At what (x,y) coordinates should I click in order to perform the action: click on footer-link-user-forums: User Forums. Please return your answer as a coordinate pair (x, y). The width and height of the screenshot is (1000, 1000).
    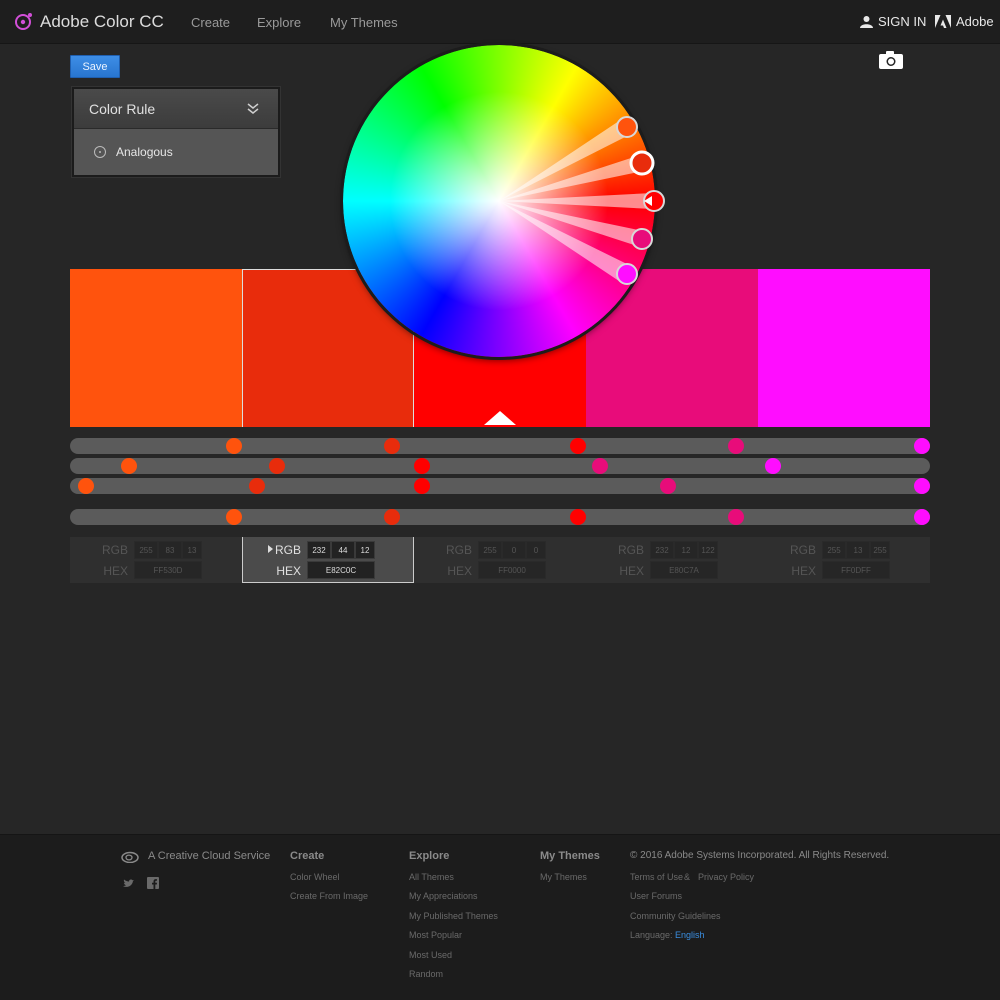
    Looking at the image, I should click on (656, 896).